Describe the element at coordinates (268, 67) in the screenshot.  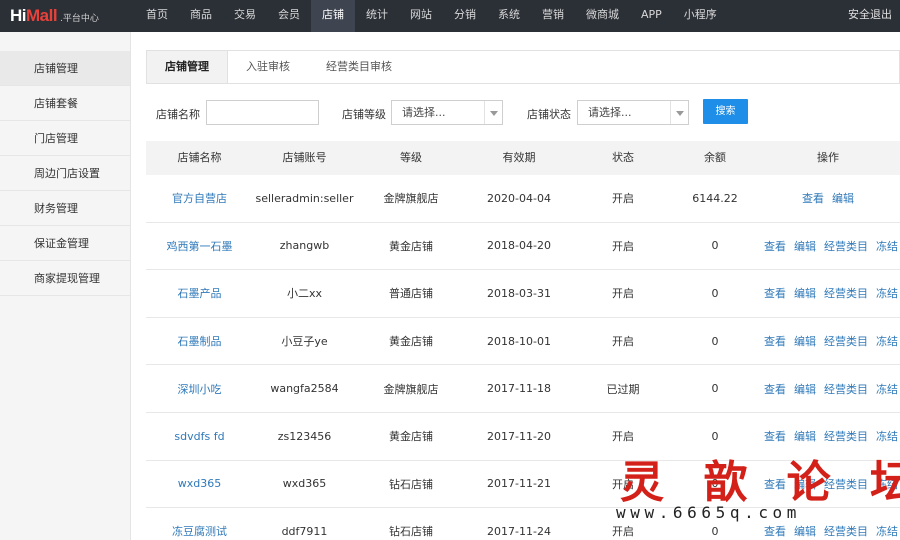
I see `tab: 入驻审核` at that location.